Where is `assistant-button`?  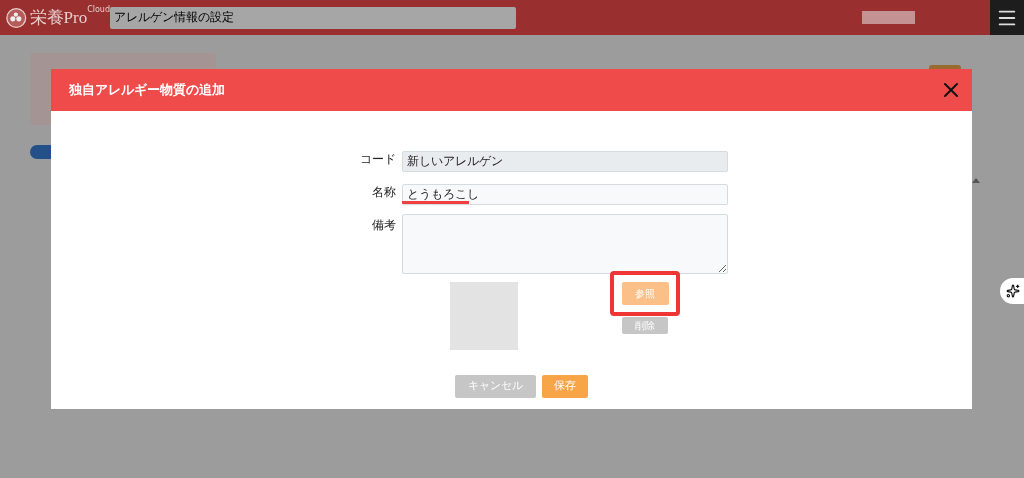 assistant-button is located at coordinates (1012, 291).